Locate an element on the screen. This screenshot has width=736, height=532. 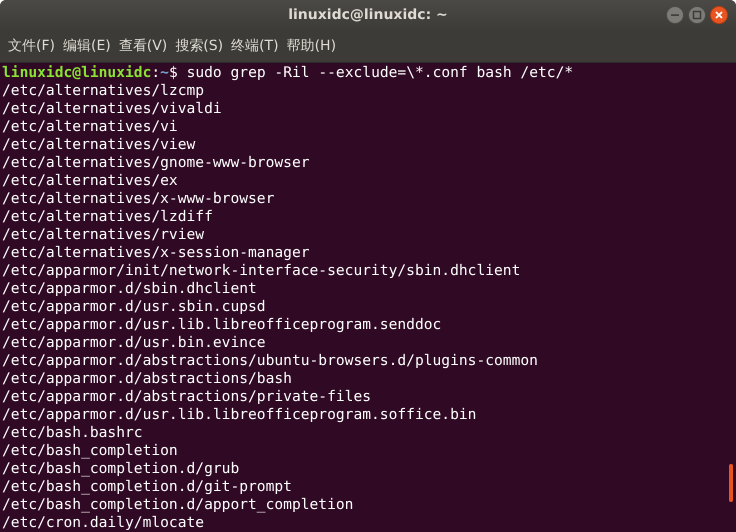
menu-item: 文件(F) is located at coordinates (31, 46).